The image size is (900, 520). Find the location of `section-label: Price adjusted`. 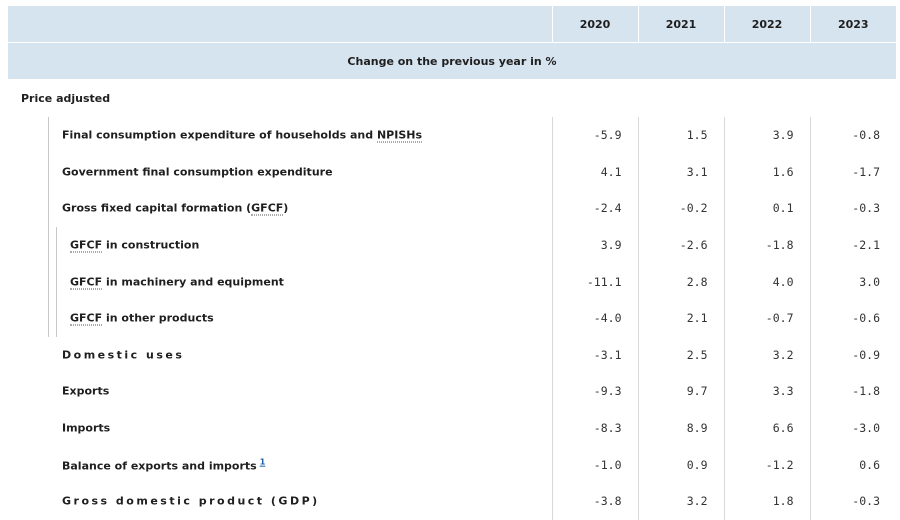

section-label: Price adjusted is located at coordinates (66, 98).